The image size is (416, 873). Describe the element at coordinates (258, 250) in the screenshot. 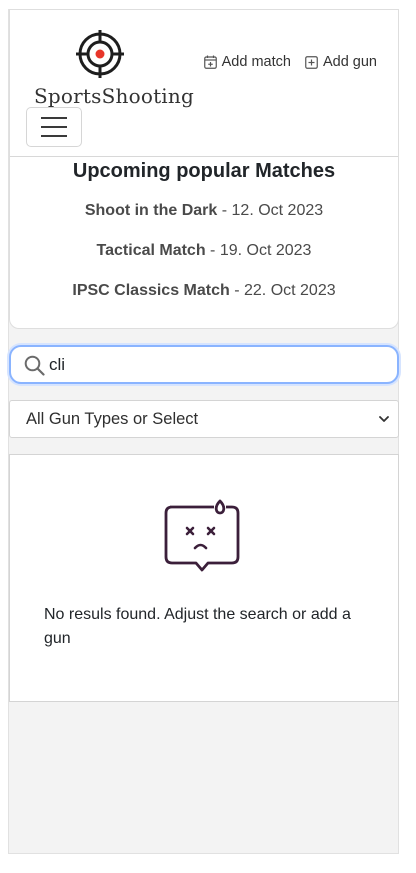

I see `match-date: - 19. Oct 2023` at that location.